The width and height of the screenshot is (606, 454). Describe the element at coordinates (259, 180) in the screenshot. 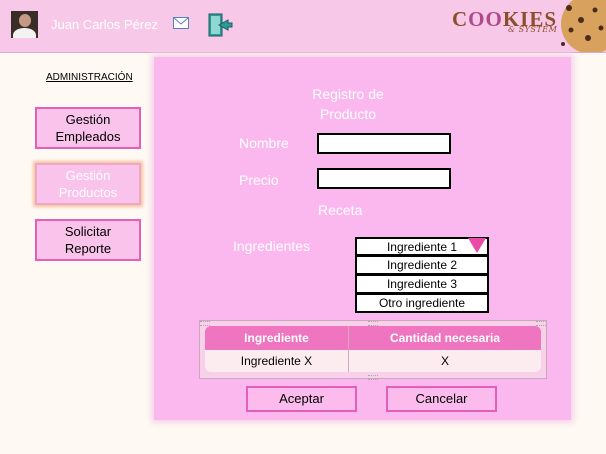

I see `price-label: Precio` at that location.